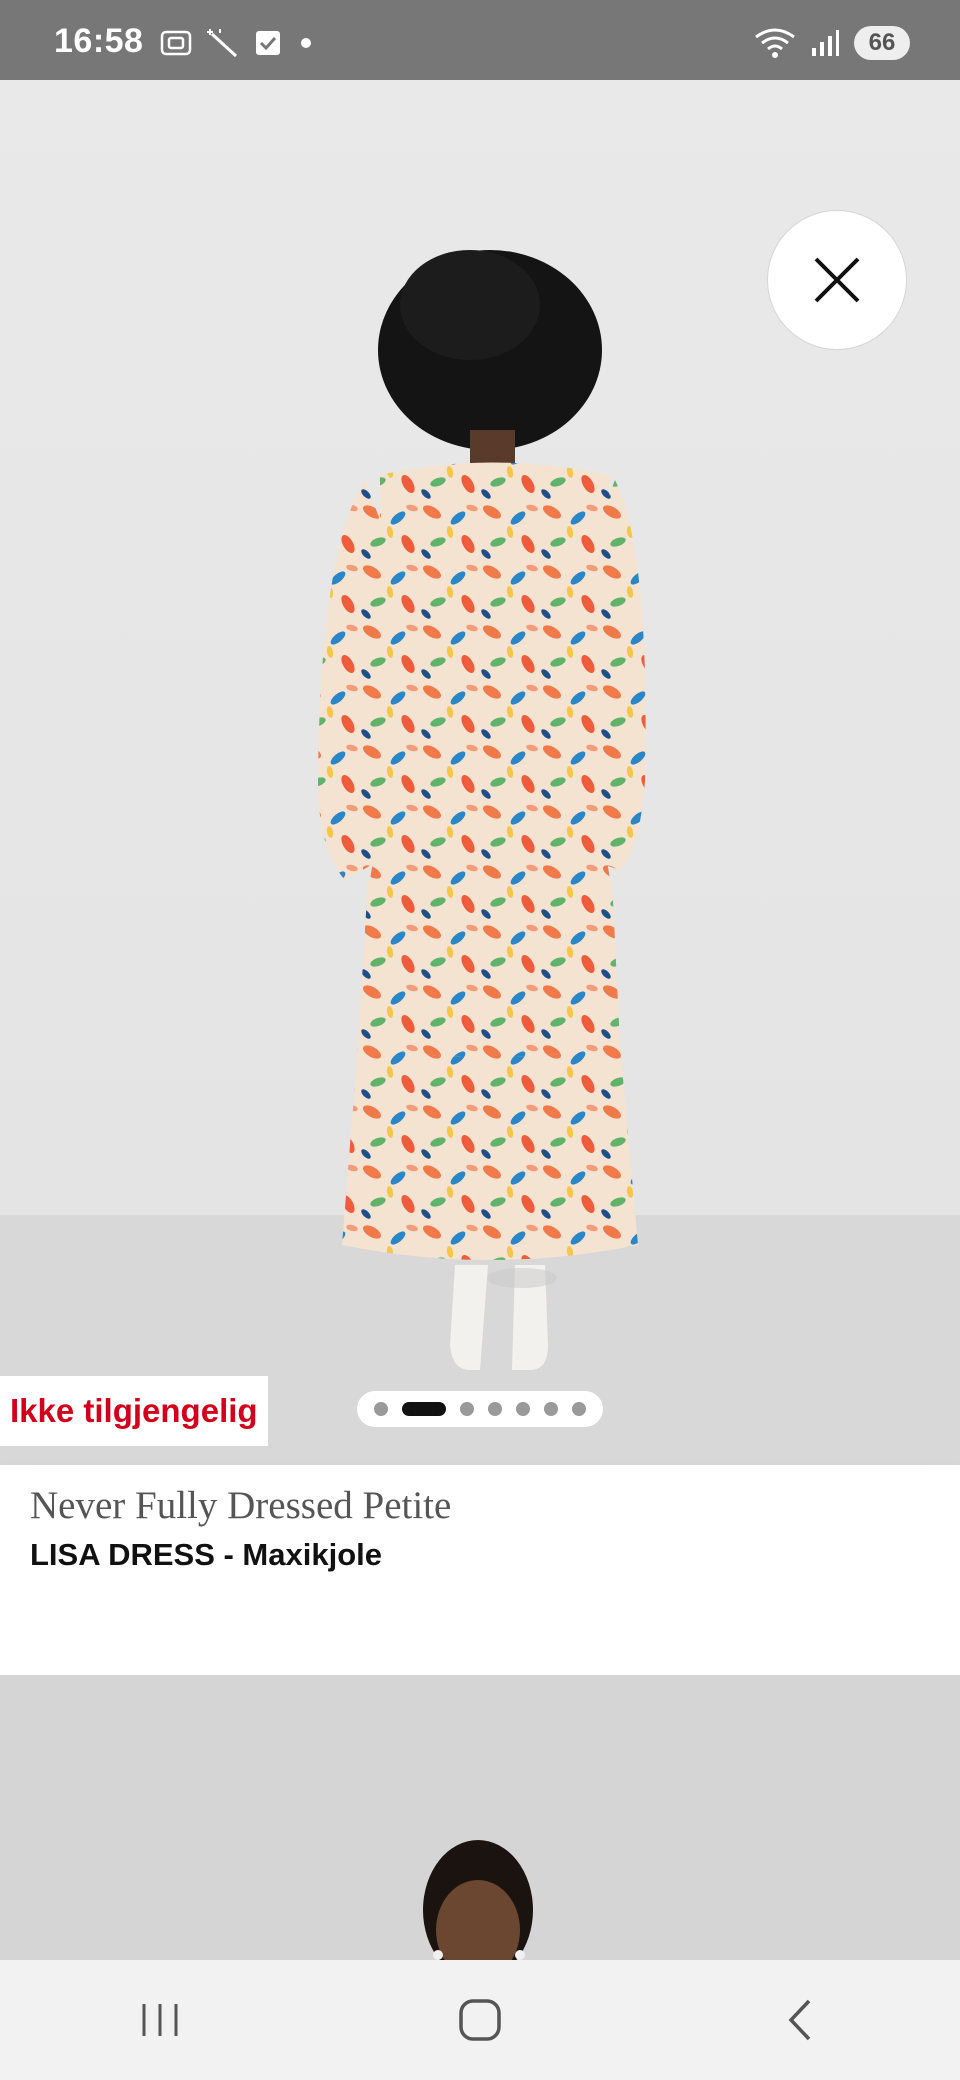 The height and width of the screenshot is (2080, 960). Describe the element at coordinates (882, 43) in the screenshot. I see `battery-icon: 66` at that location.